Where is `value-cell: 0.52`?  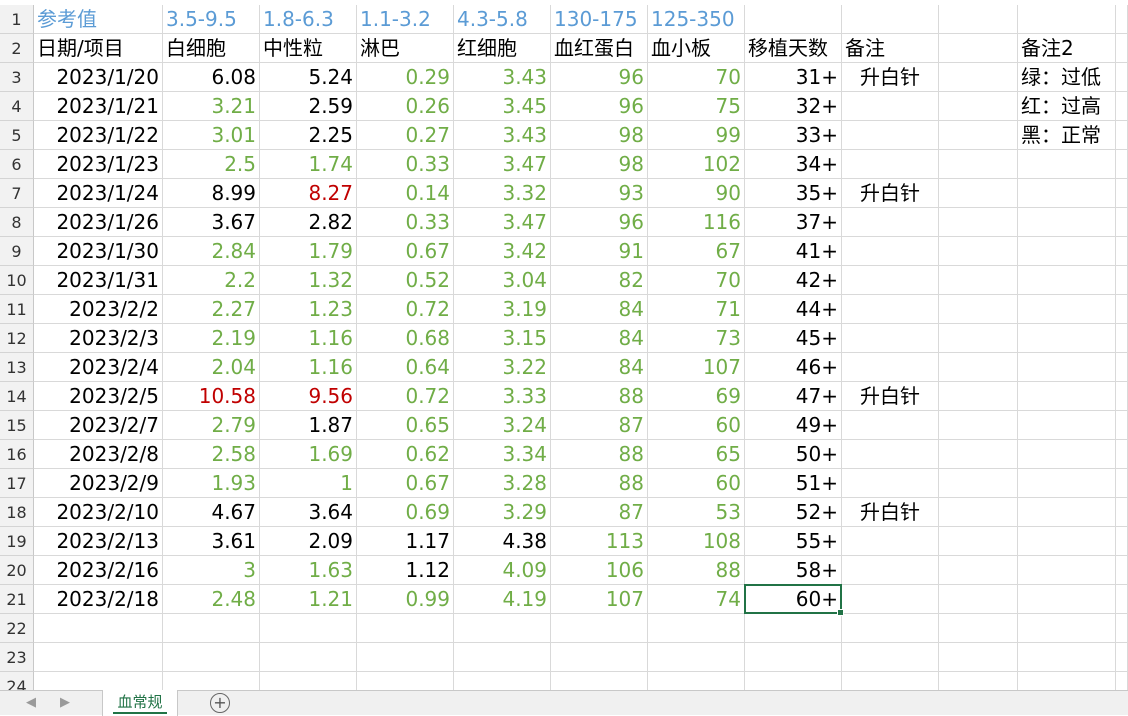 value-cell: 0.52 is located at coordinates (405, 280).